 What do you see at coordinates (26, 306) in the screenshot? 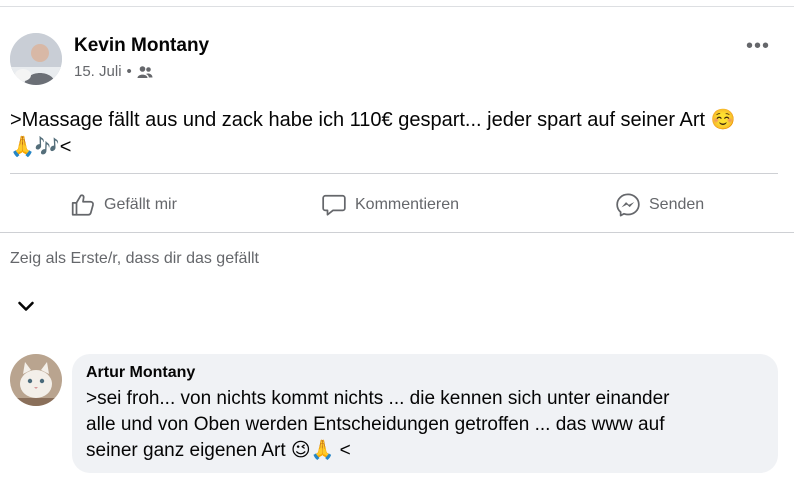
I see `chevron-down-icon` at bounding box center [26, 306].